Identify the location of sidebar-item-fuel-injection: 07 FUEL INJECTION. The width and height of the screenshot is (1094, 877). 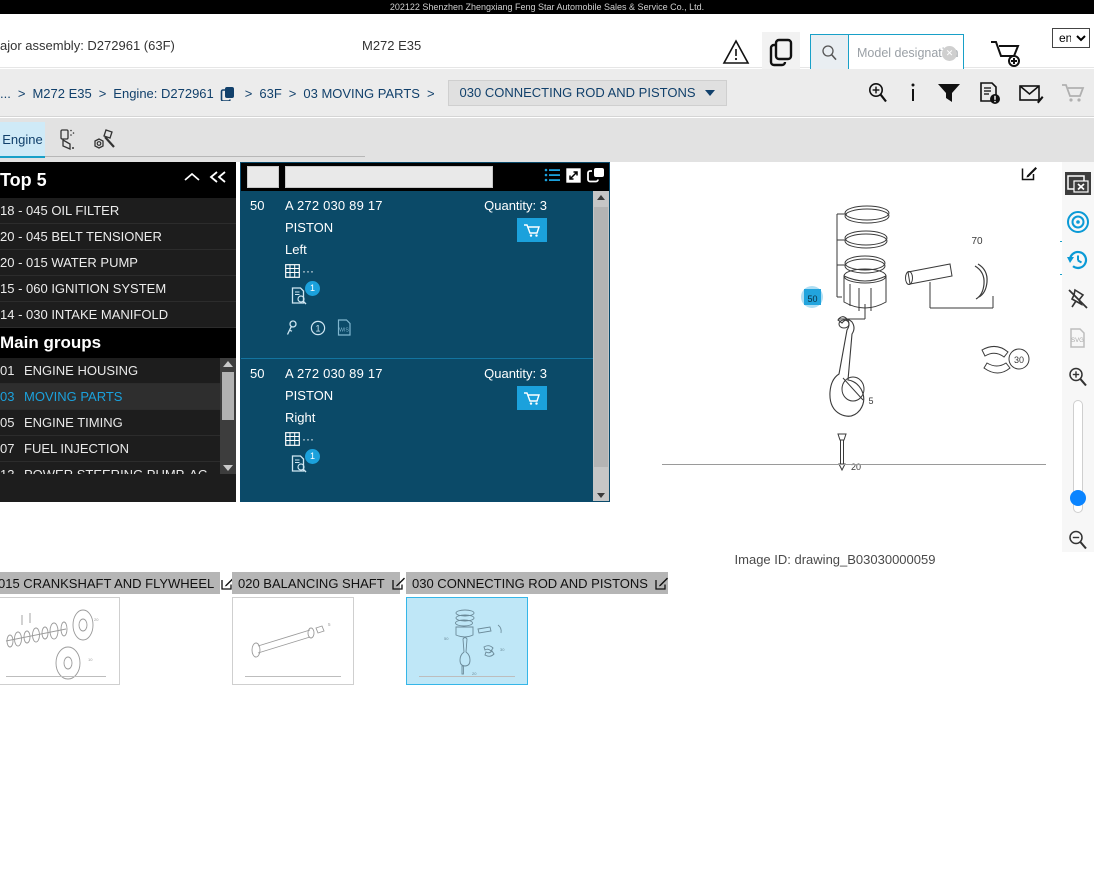
(118, 449).